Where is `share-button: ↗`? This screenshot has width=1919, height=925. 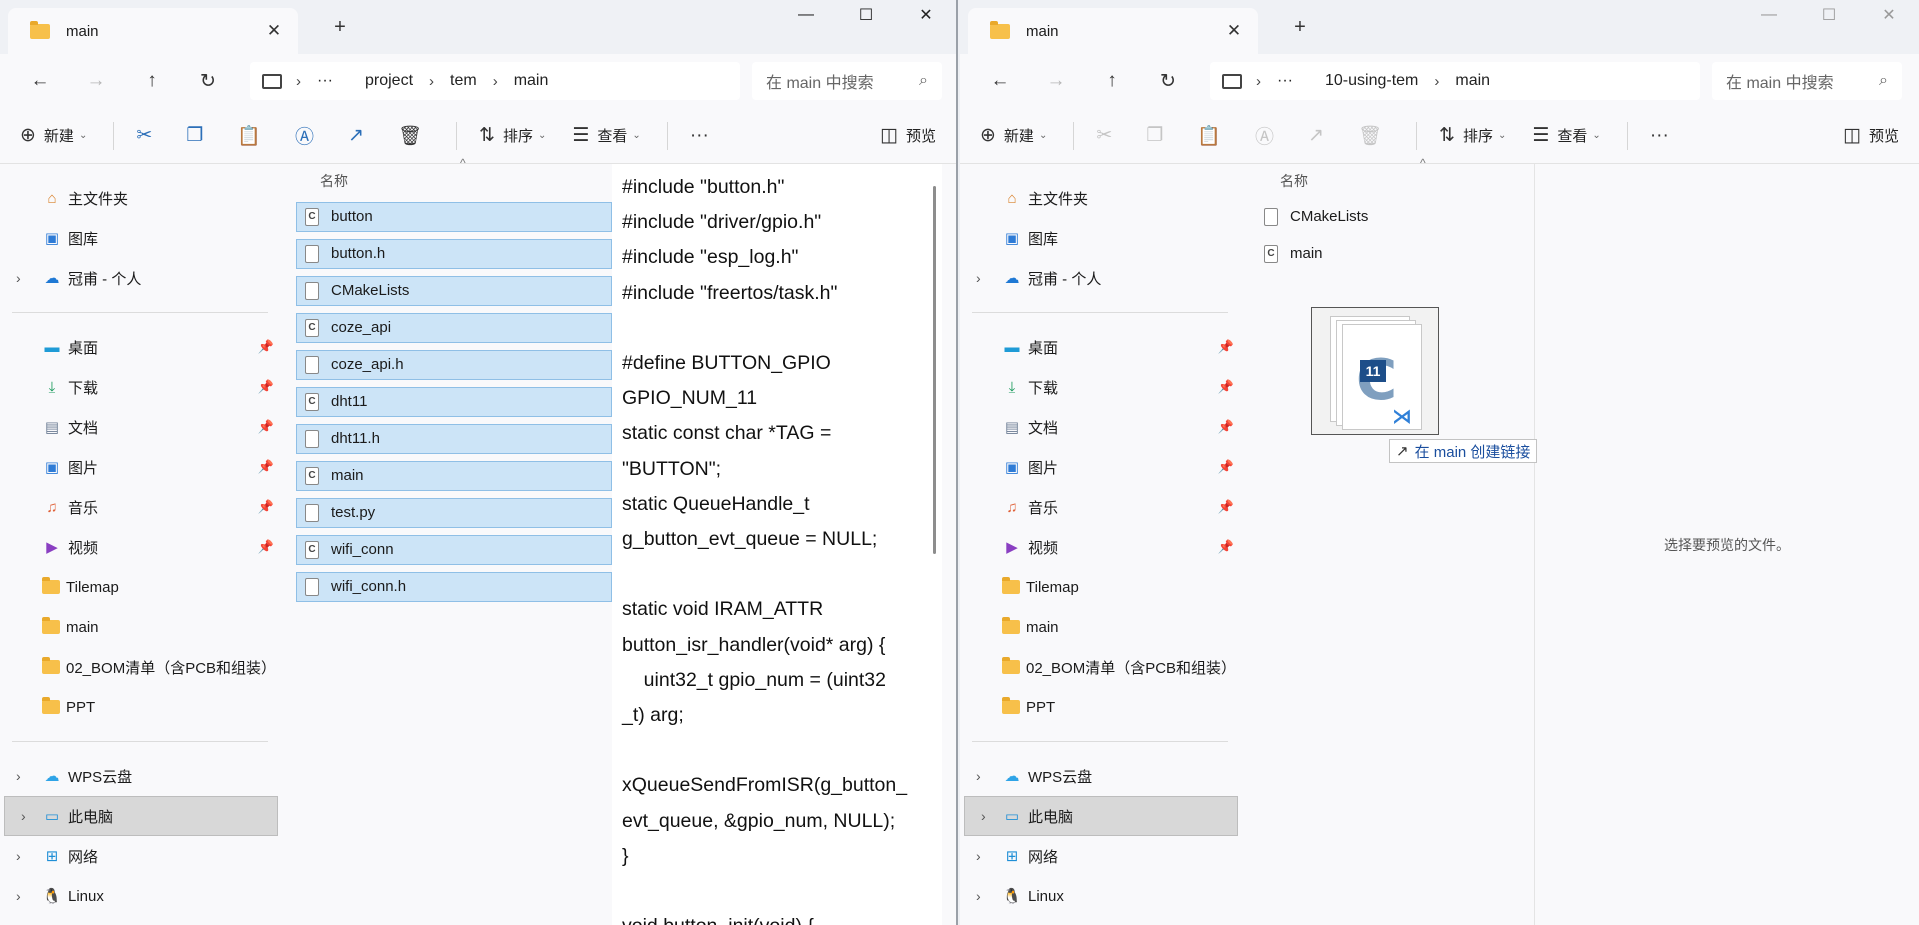 share-button: ↗ is located at coordinates (1320, 135).